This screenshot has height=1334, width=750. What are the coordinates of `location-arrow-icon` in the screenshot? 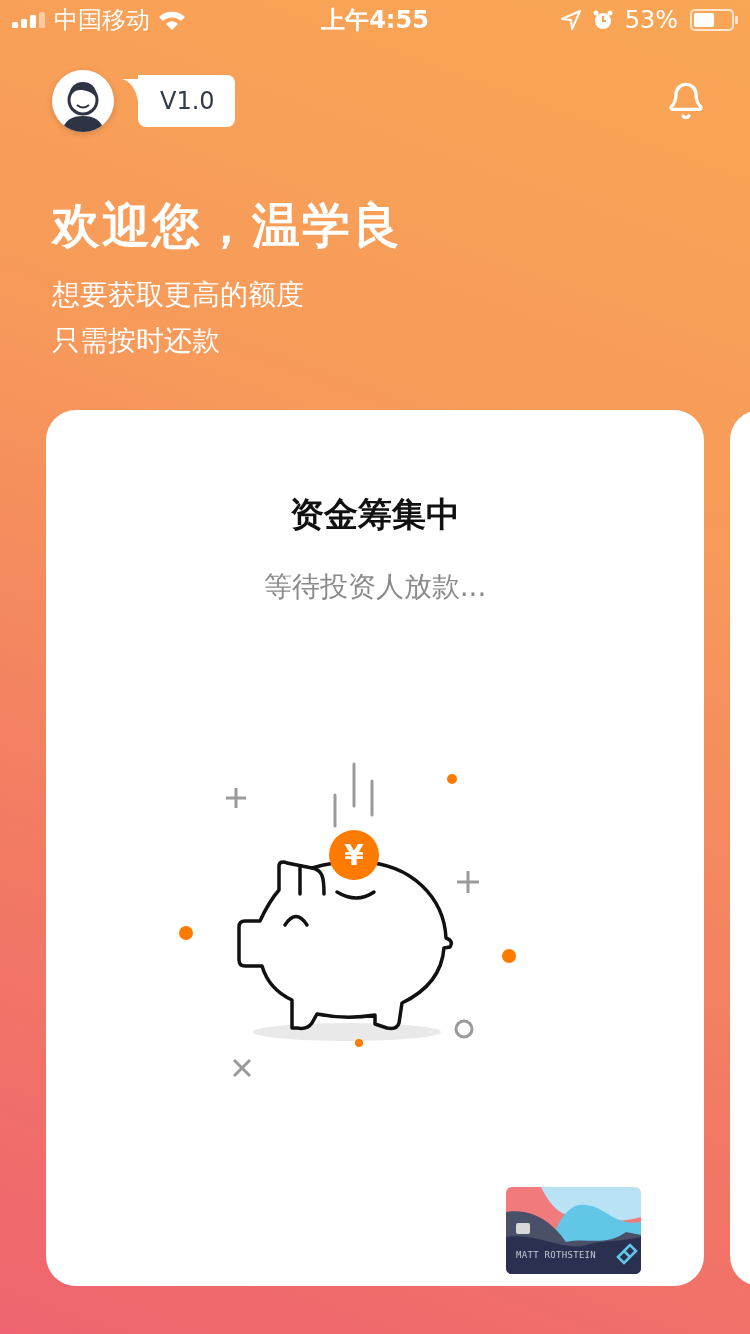 It's located at (570, 20).